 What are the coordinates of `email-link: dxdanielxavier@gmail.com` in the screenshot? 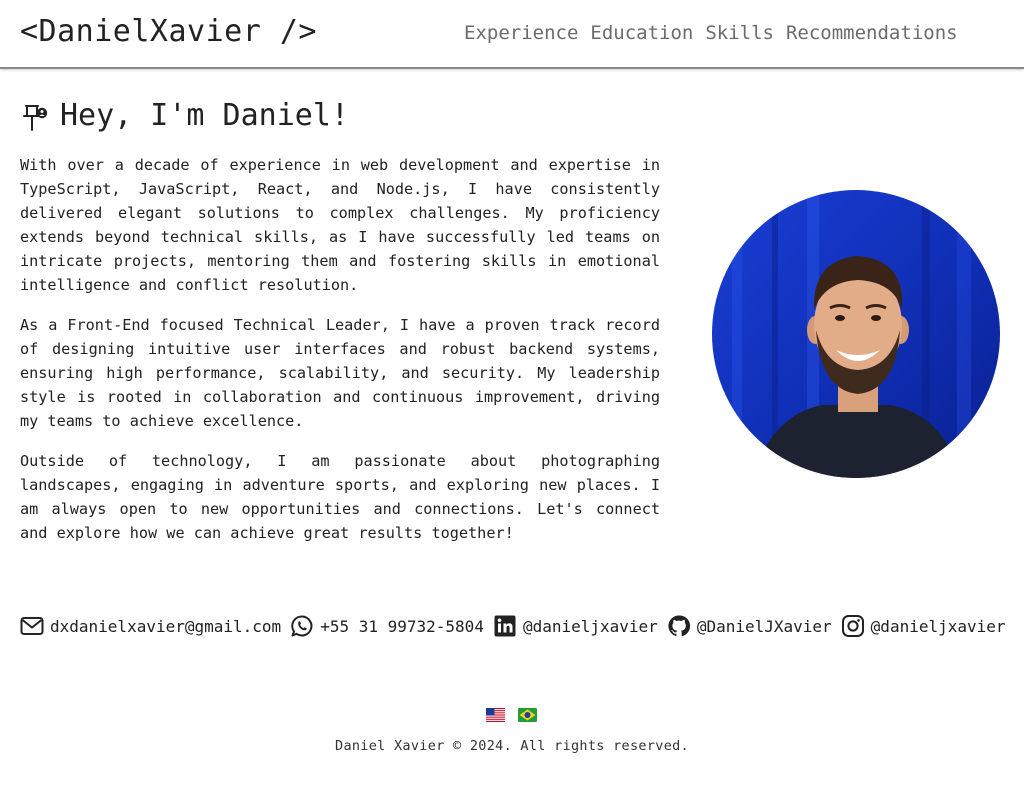 It's located at (150, 626).